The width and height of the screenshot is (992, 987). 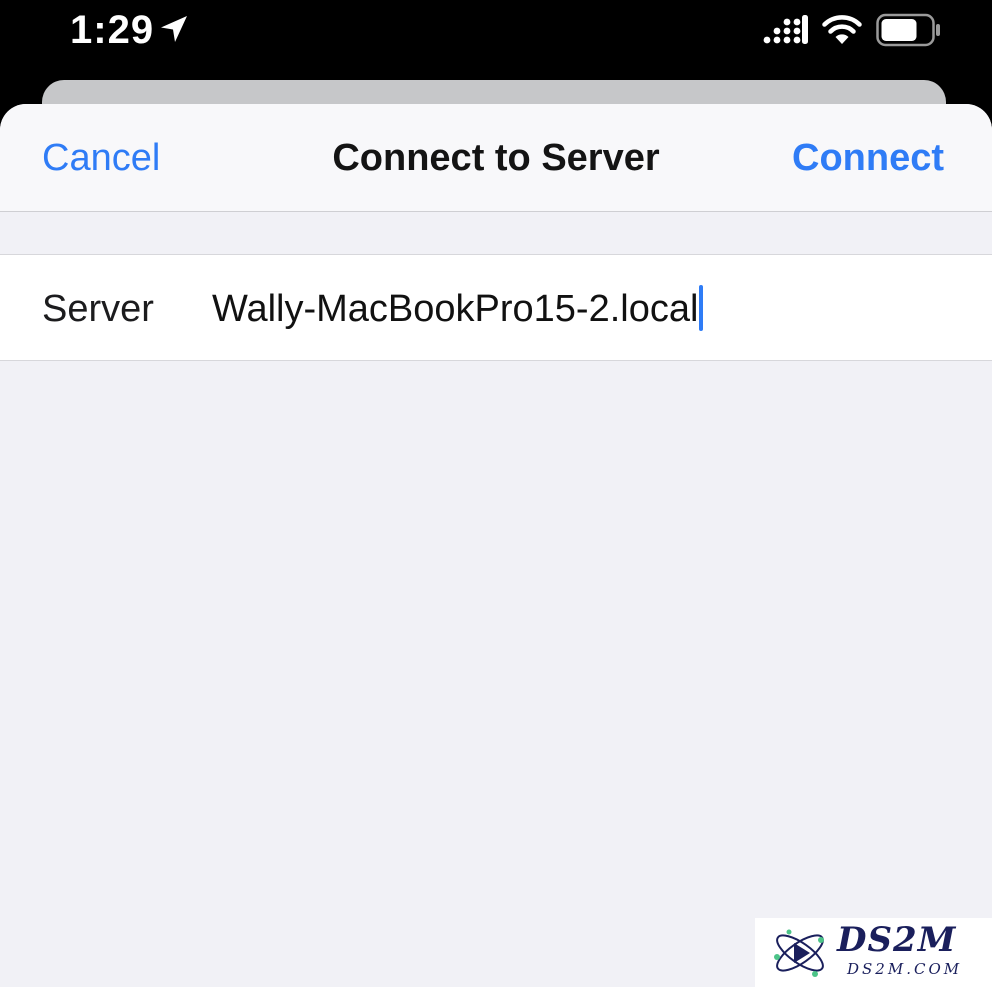 What do you see at coordinates (101, 158) in the screenshot?
I see `cancel-button: Cancel` at bounding box center [101, 158].